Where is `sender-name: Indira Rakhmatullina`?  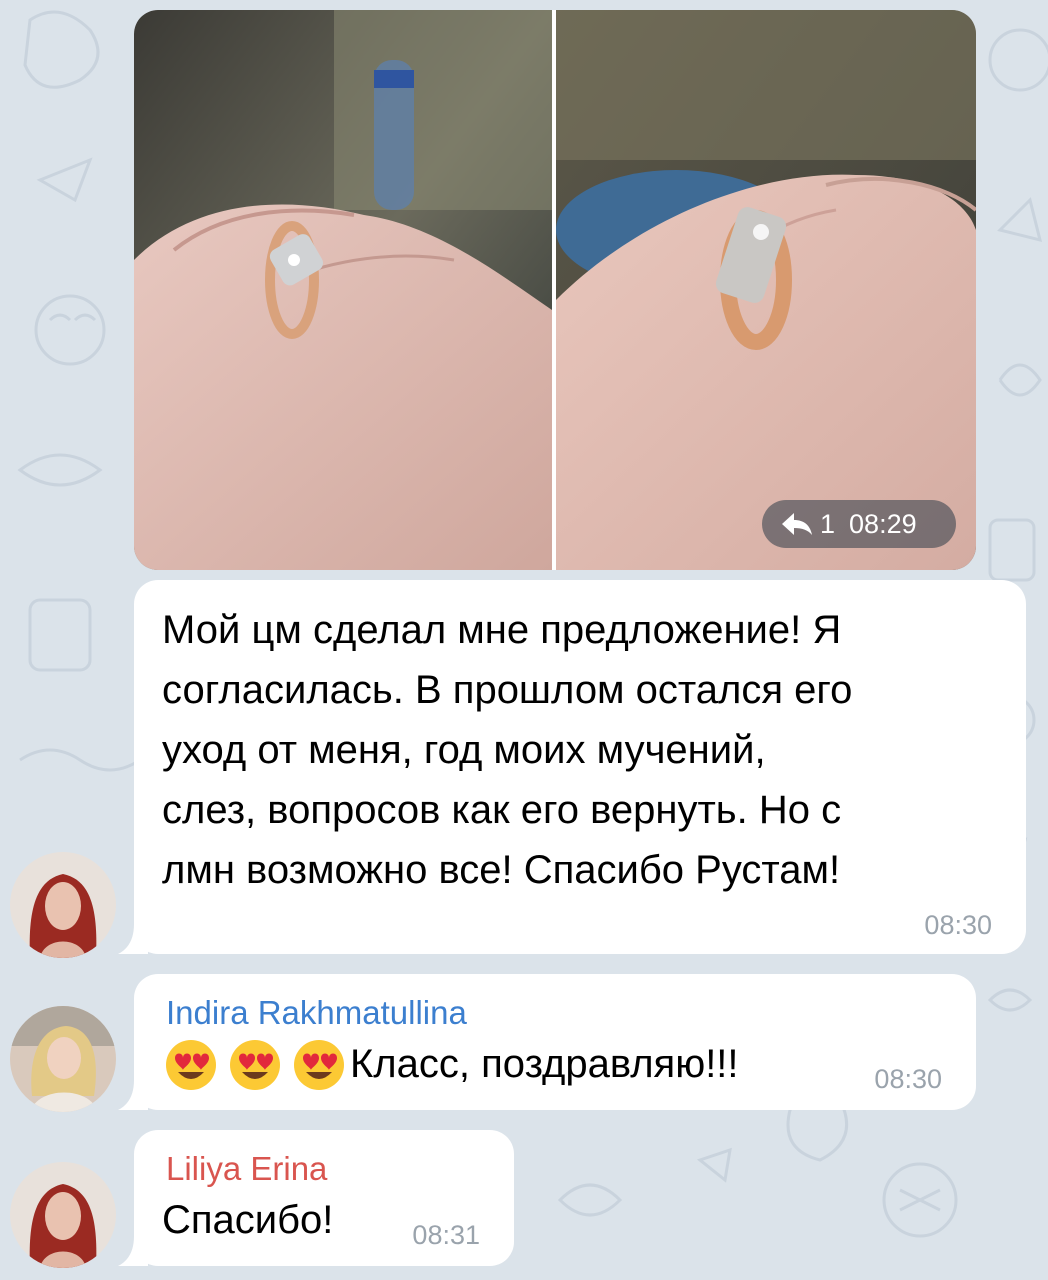 sender-name: Indira Rakhmatullina is located at coordinates (316, 1013).